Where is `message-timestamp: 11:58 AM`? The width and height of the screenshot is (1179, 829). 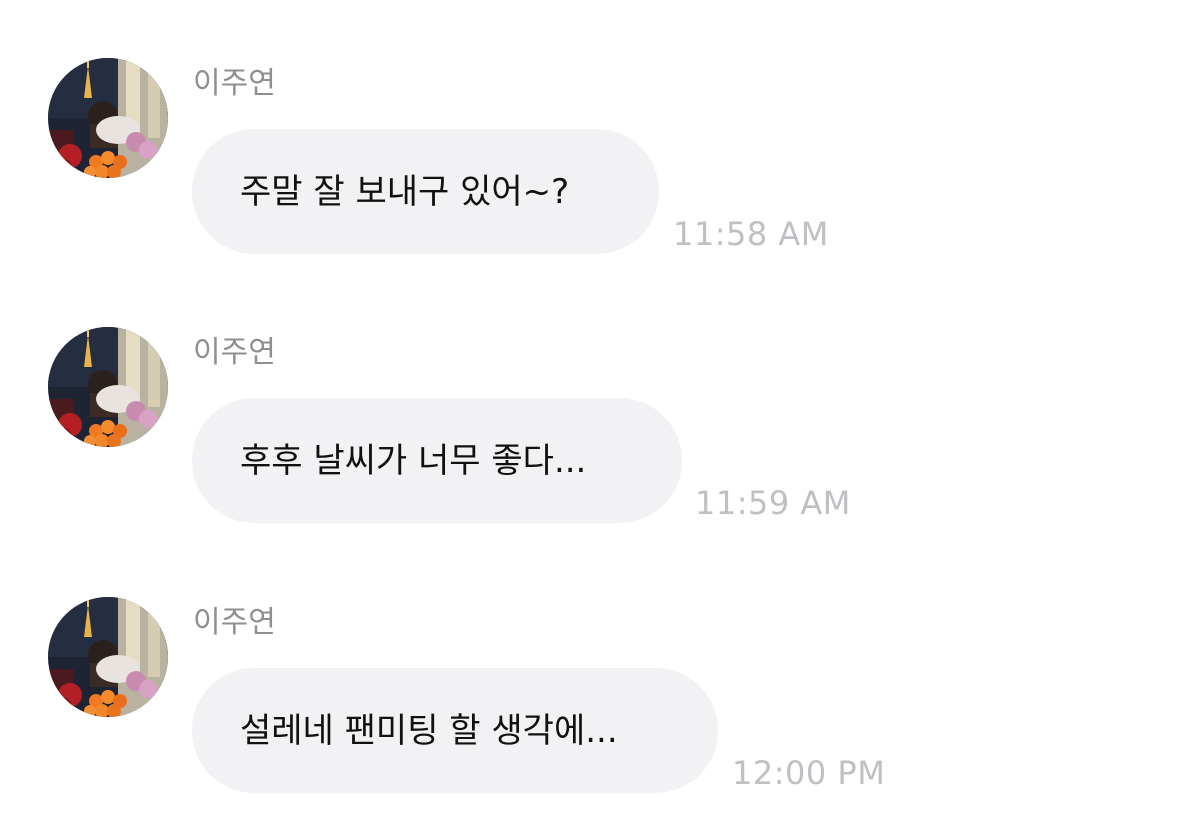 message-timestamp: 11:58 AM is located at coordinates (751, 234).